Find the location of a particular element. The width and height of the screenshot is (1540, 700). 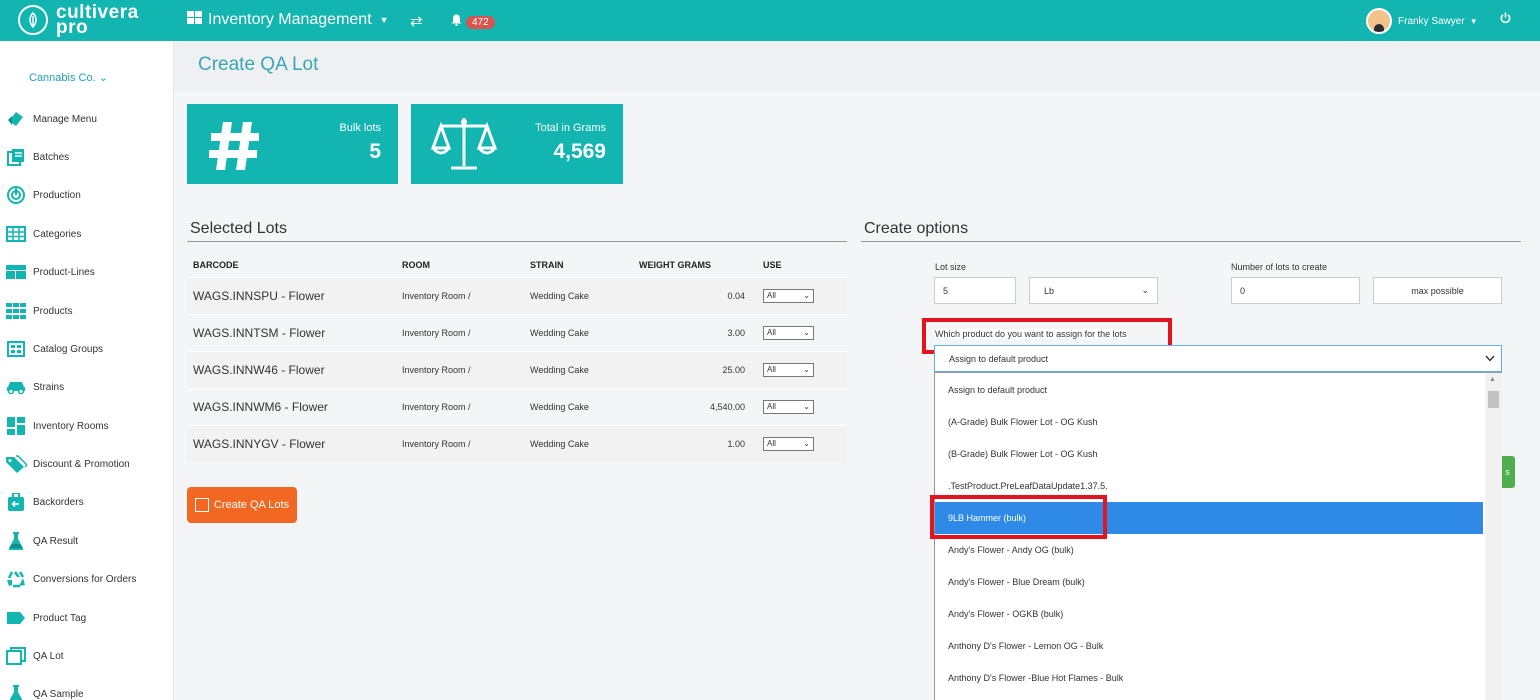

green-action-button: s is located at coordinates (1507, 472).